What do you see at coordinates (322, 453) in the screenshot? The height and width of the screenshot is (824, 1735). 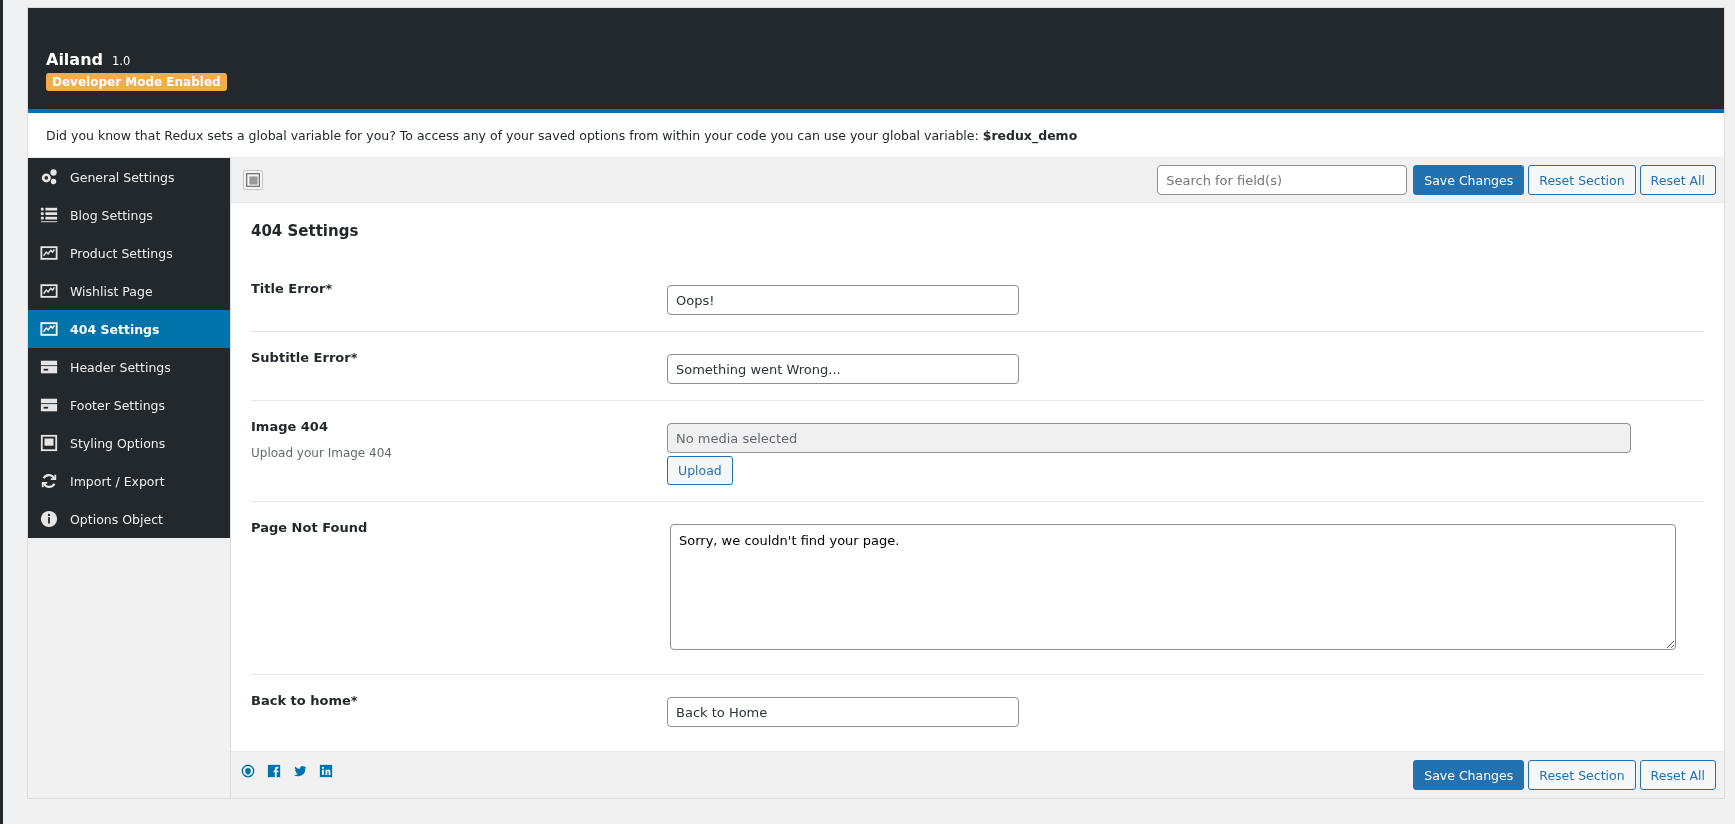 I see `field-description: Upload your Image 404` at bounding box center [322, 453].